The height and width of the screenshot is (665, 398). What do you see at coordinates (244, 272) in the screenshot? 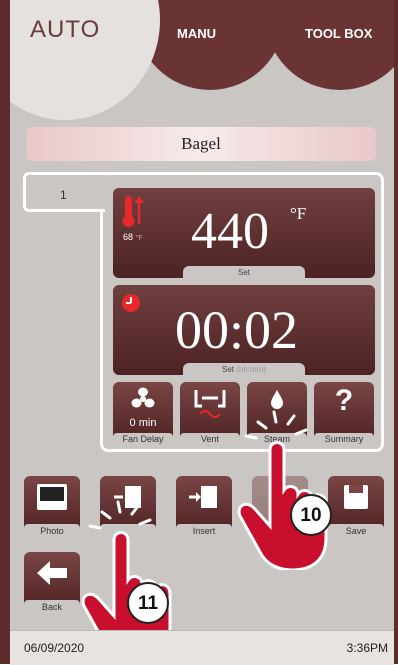
I see `temperature-set-label: Set` at bounding box center [244, 272].